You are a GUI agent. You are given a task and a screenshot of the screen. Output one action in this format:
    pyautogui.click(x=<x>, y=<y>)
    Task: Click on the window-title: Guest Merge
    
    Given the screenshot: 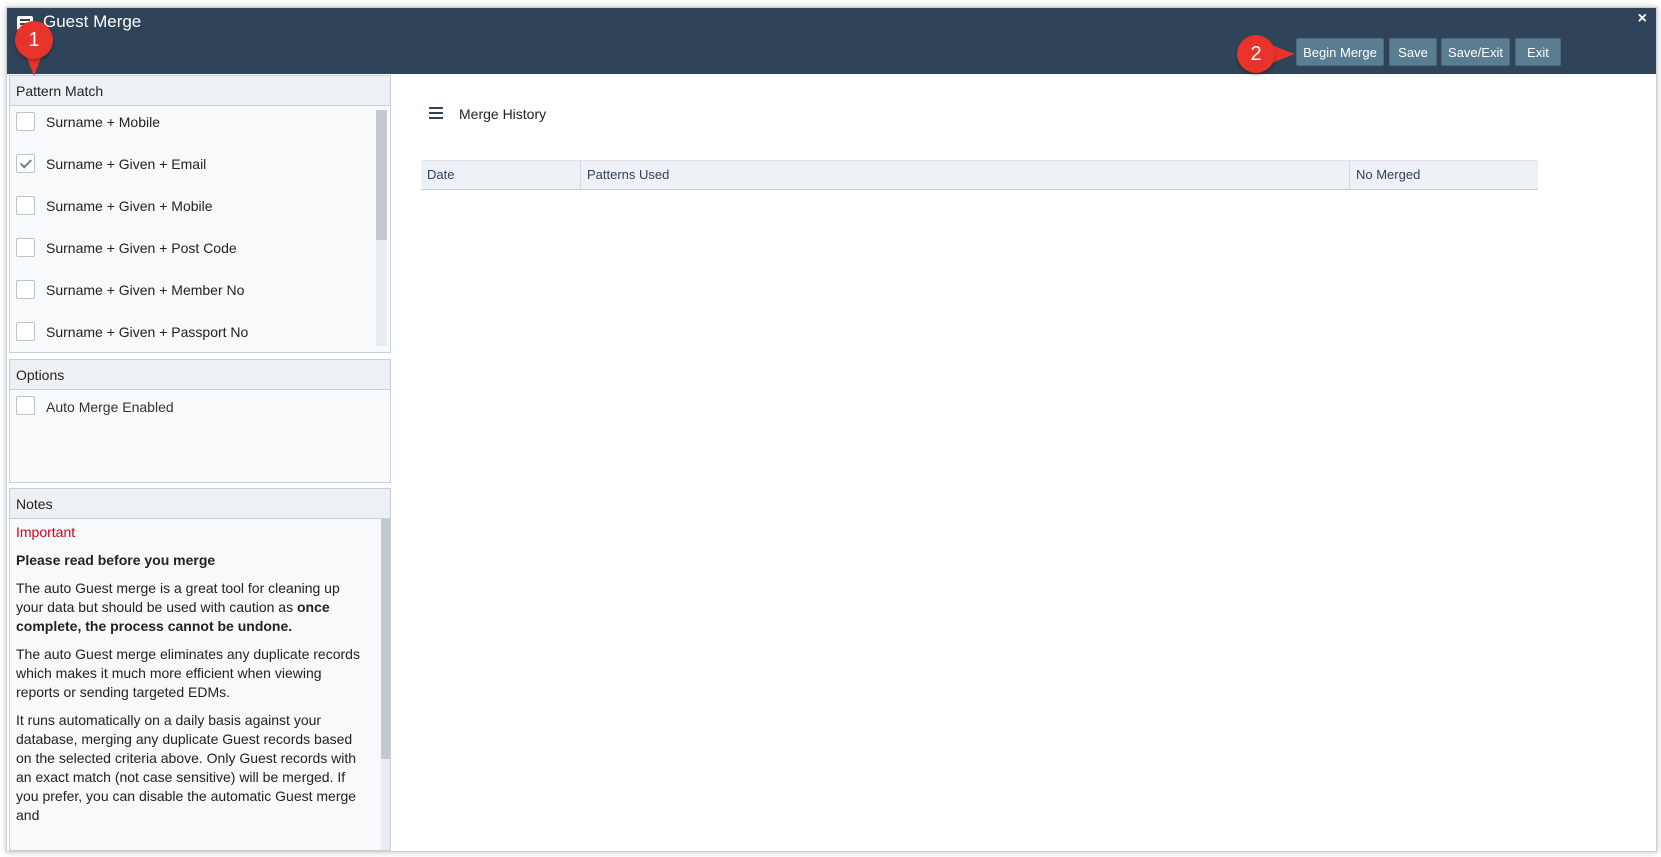 What is the action you would take?
    pyautogui.click(x=92, y=21)
    